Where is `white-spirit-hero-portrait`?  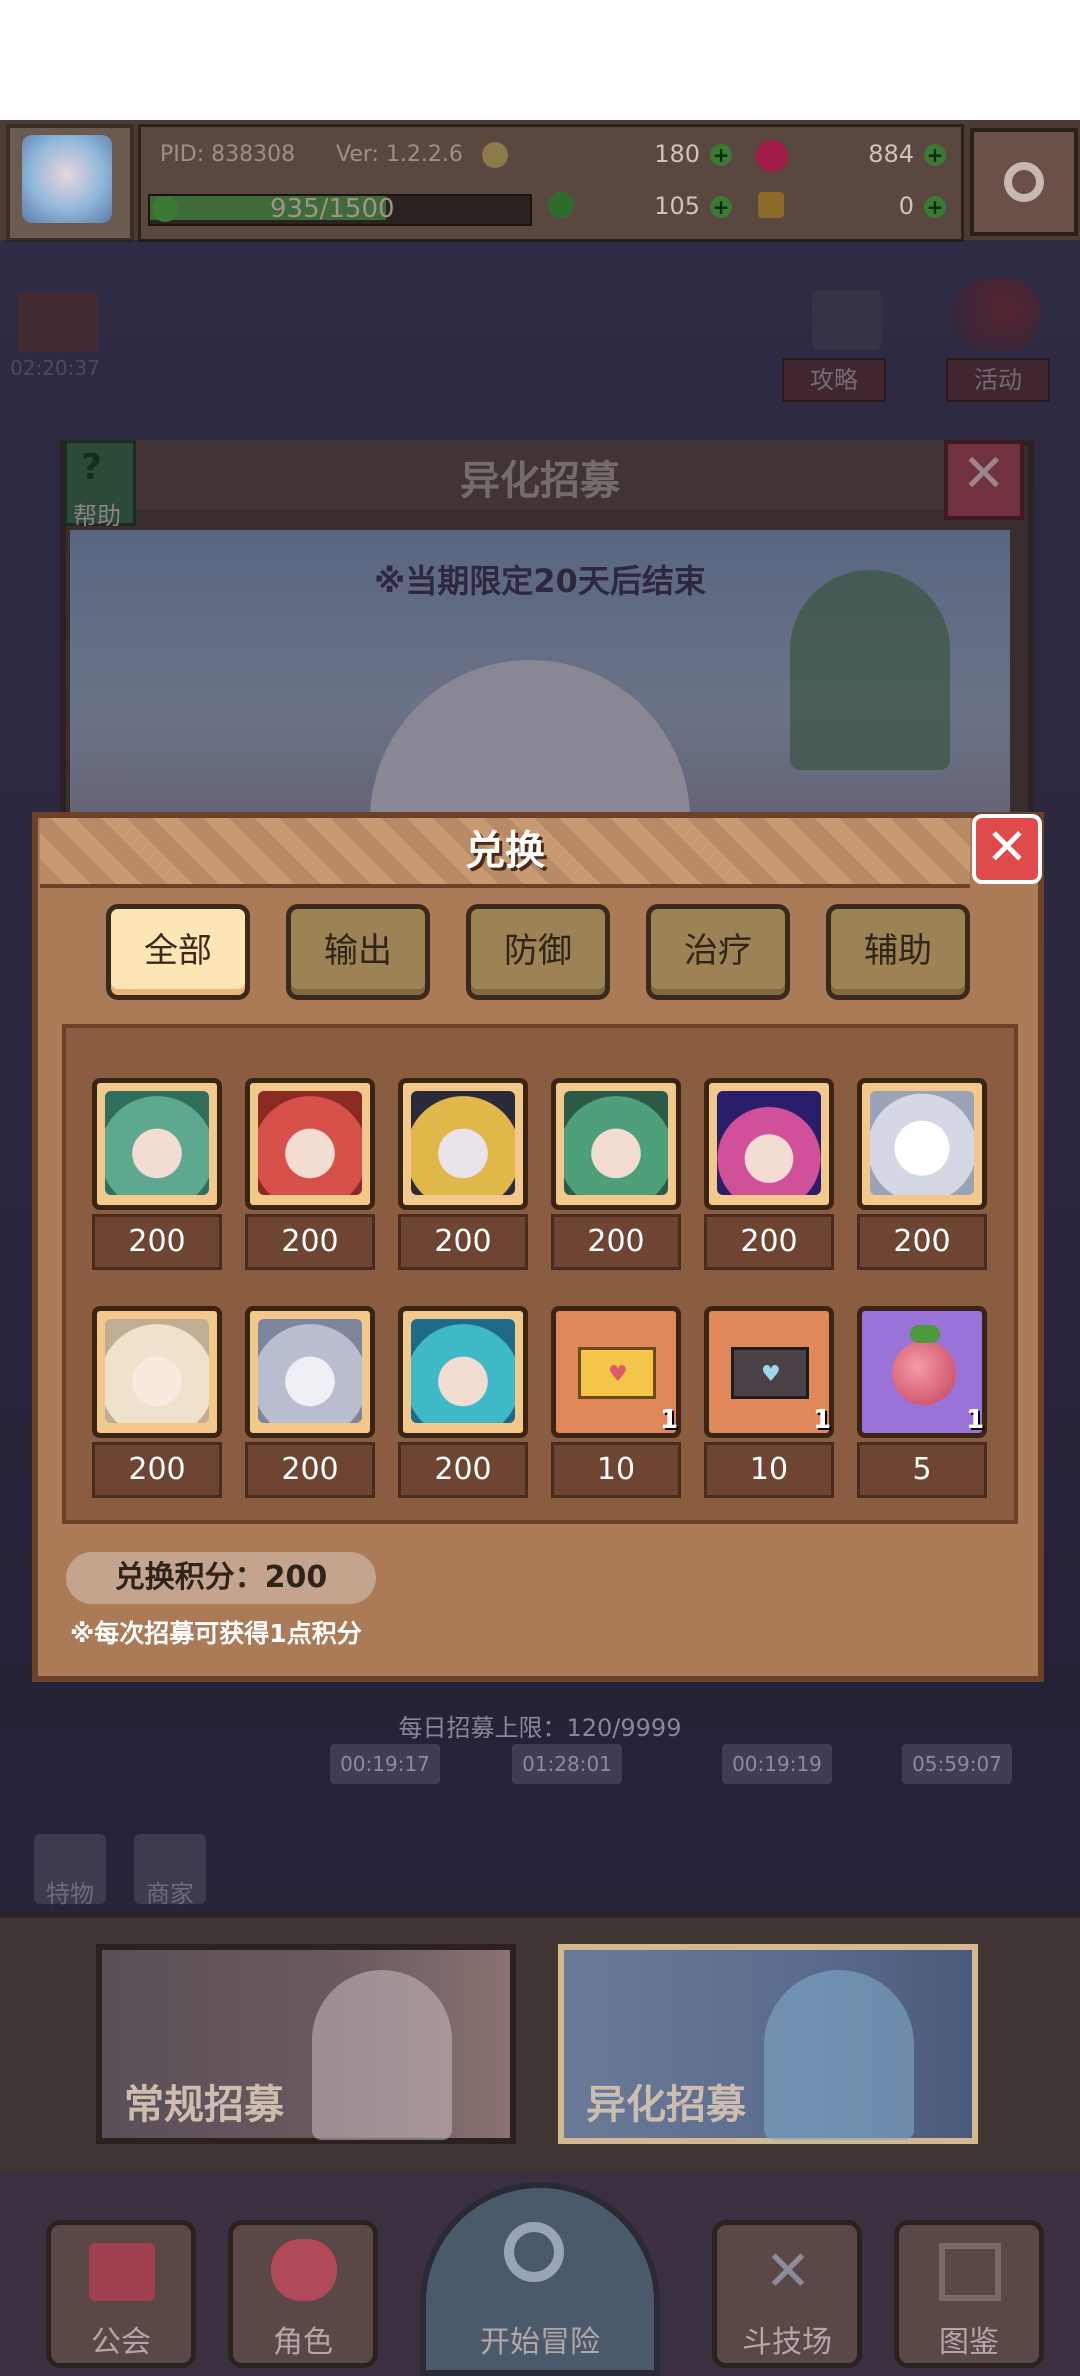 white-spirit-hero-portrait is located at coordinates (922, 1143).